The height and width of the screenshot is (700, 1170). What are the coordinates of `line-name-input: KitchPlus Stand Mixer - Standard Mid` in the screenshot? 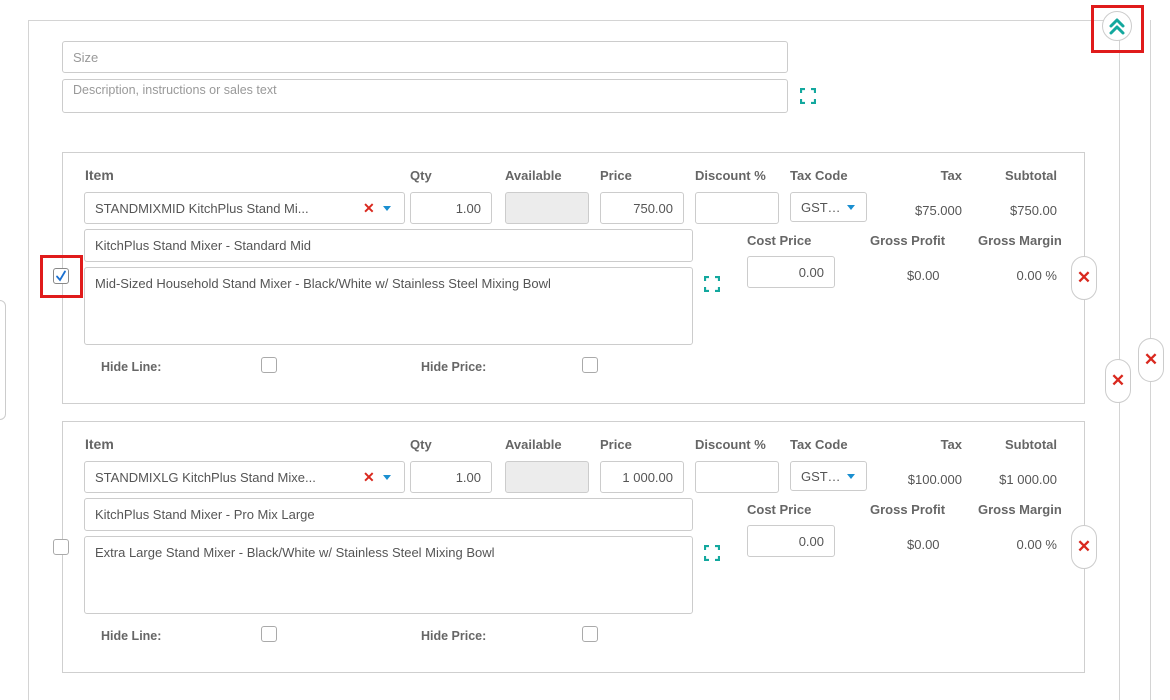 It's located at (388, 245).